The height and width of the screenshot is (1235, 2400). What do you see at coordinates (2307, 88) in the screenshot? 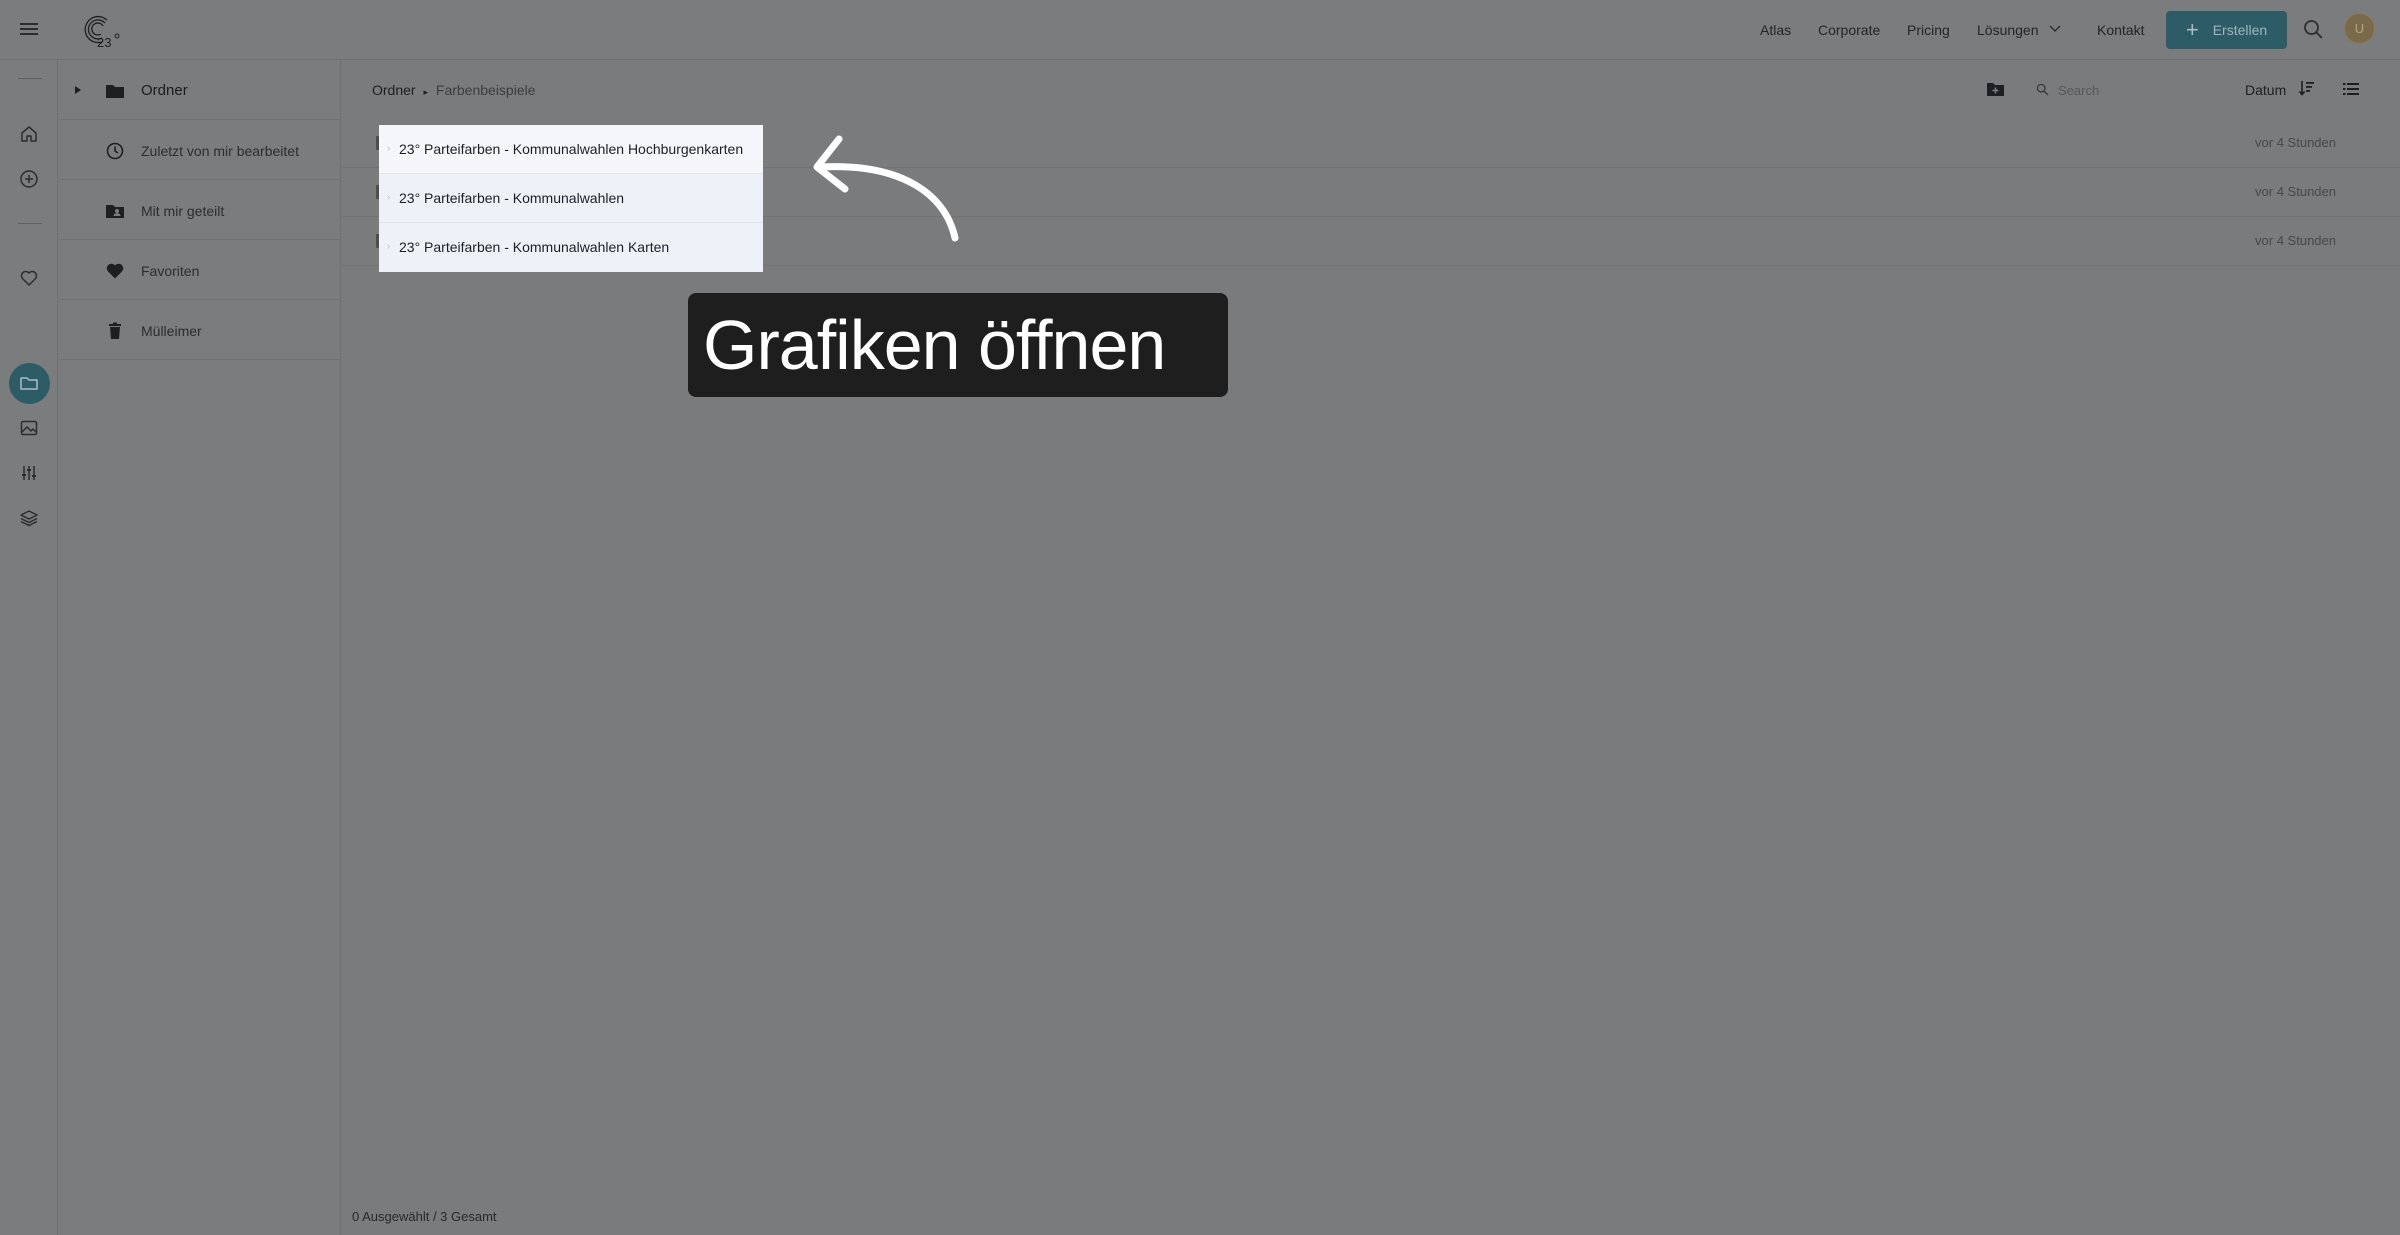
I see `sort-descending-icon` at bounding box center [2307, 88].